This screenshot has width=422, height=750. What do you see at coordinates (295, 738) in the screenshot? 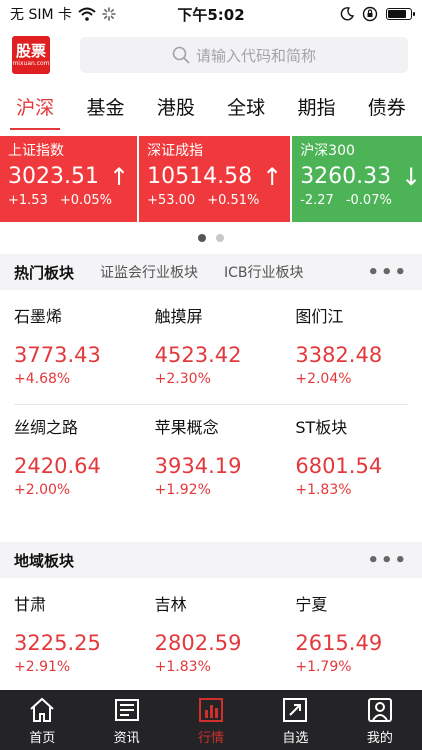
I see `nav-label: 自选` at bounding box center [295, 738].